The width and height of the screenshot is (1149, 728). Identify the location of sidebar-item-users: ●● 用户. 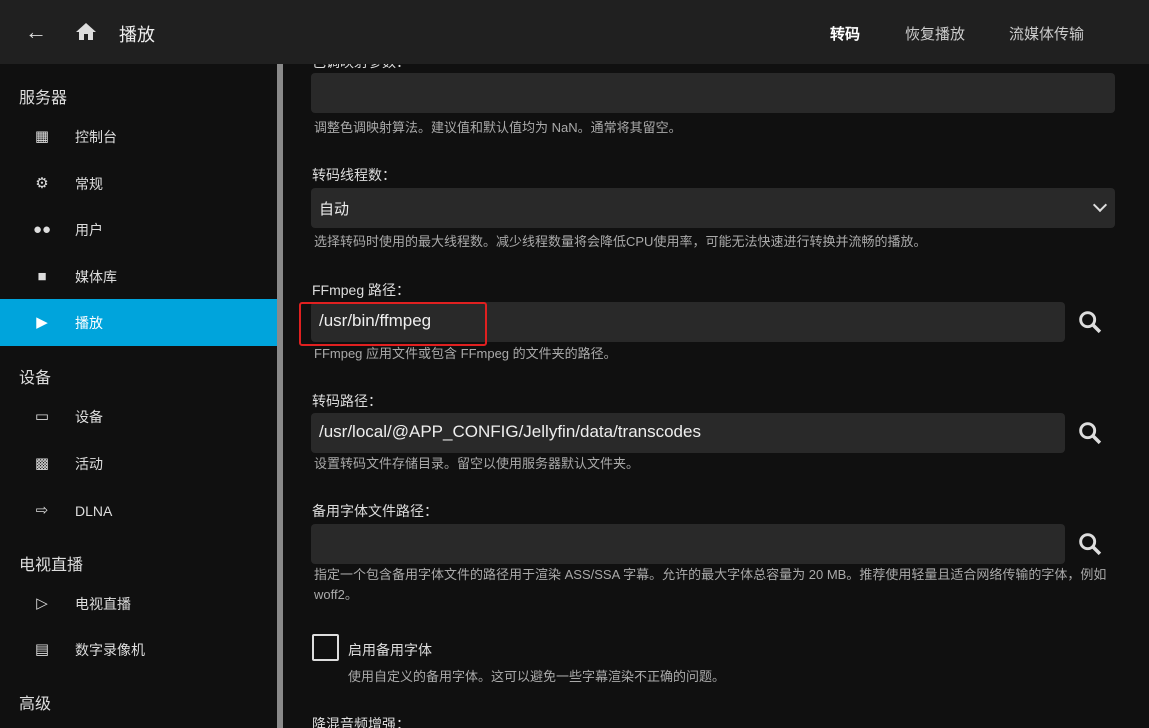
(138, 229).